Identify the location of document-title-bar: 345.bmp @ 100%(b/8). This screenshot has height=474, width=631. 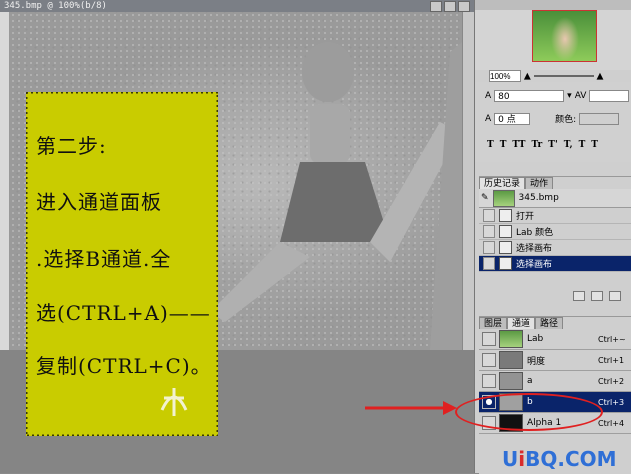
(237, 6).